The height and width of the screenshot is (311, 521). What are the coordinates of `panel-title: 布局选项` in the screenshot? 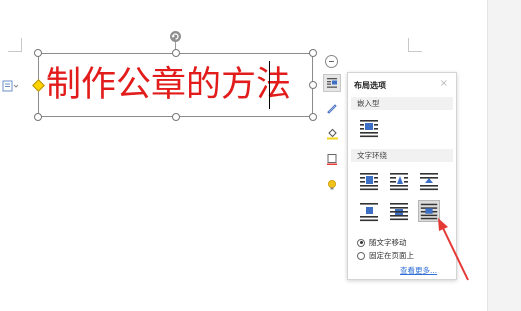 It's located at (370, 85).